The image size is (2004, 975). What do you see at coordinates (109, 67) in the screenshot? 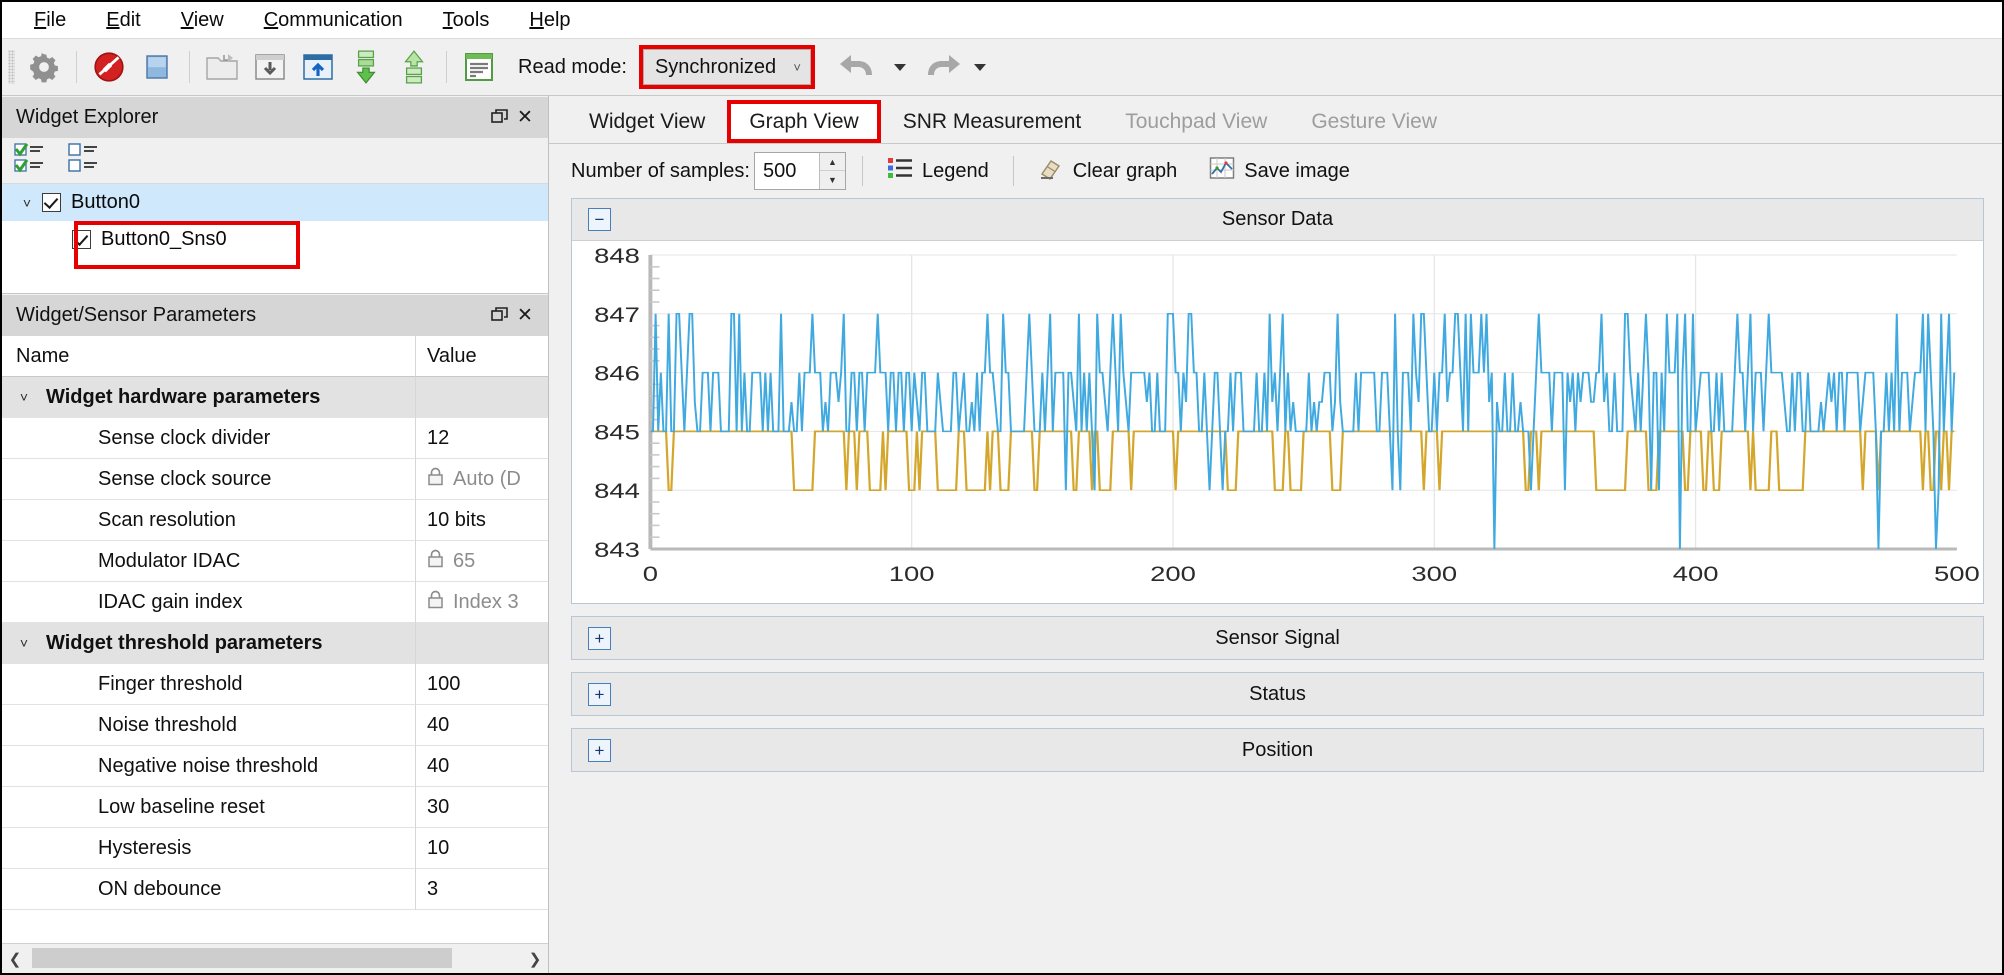
I see `disconnect-icon` at bounding box center [109, 67].